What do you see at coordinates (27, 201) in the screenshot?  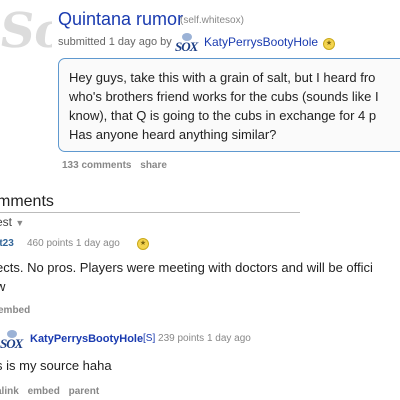 I see `comments-heading: mments` at bounding box center [27, 201].